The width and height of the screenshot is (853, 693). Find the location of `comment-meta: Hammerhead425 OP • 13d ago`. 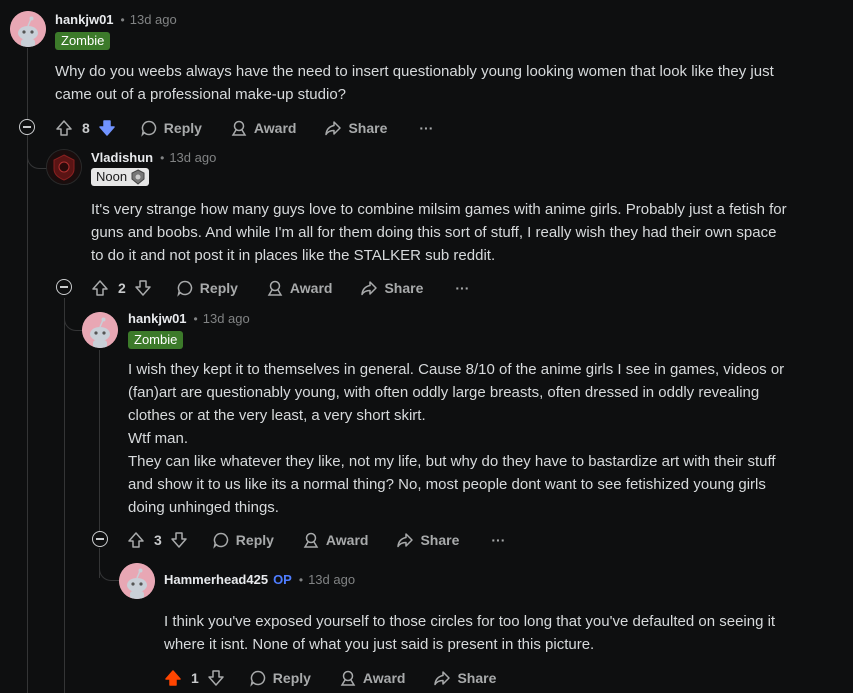

comment-meta: Hammerhead425 OP • 13d ago is located at coordinates (259, 579).